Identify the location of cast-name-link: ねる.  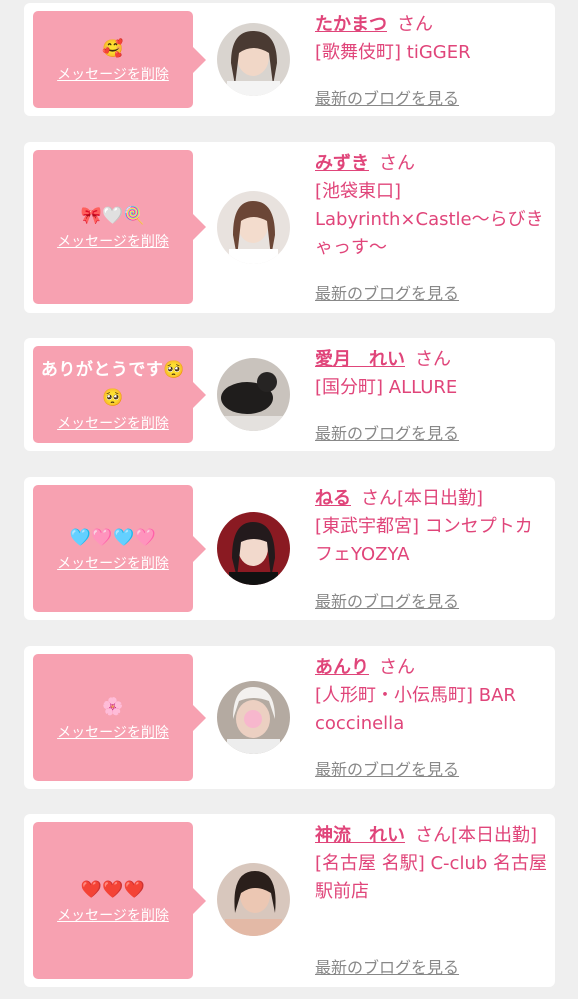
(333, 498).